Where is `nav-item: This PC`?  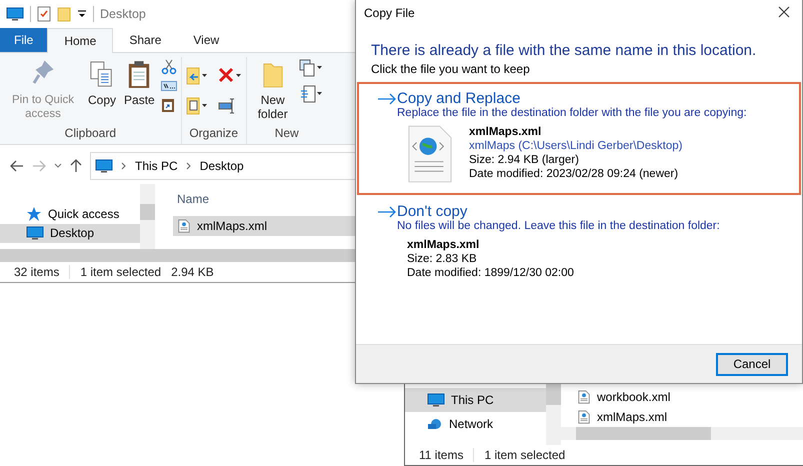 nav-item: This PC is located at coordinates (475, 400).